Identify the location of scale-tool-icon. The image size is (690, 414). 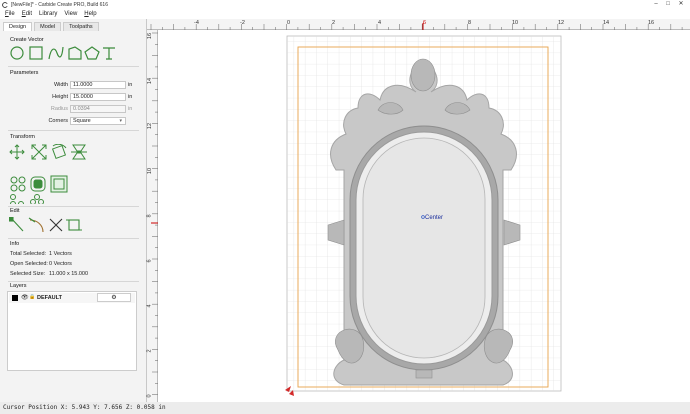
(39, 152).